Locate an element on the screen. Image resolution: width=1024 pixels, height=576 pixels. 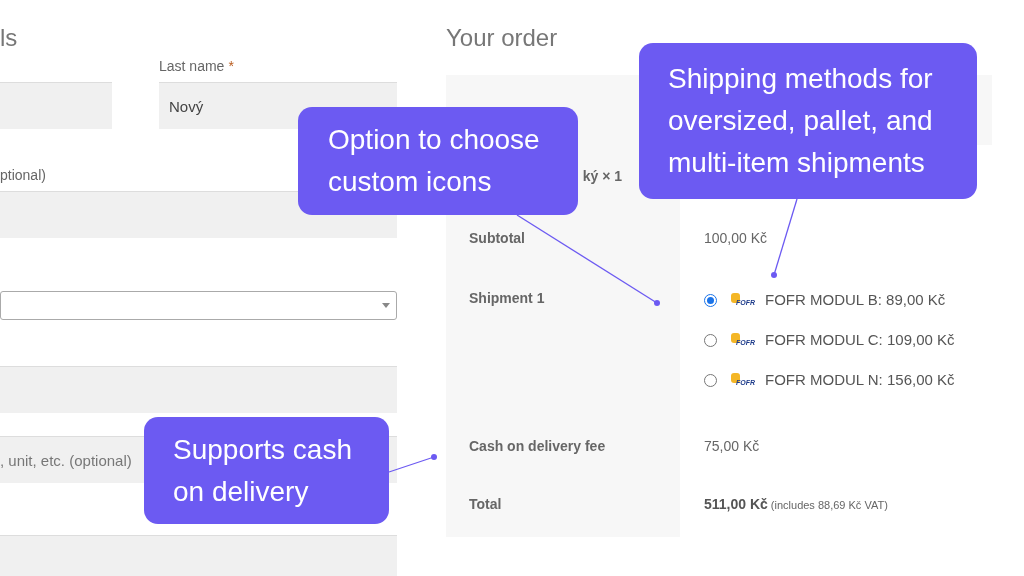
callout-tooltip: Supports cash on delivery is located at coordinates (266, 470).